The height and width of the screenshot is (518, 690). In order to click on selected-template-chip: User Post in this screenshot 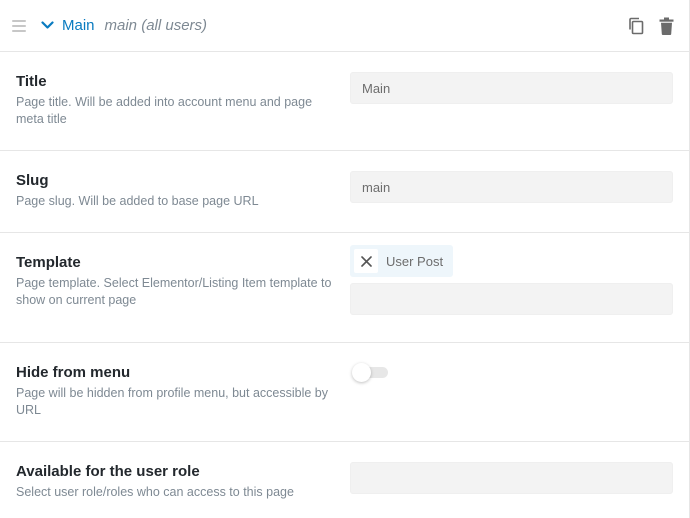, I will do `click(402, 261)`.